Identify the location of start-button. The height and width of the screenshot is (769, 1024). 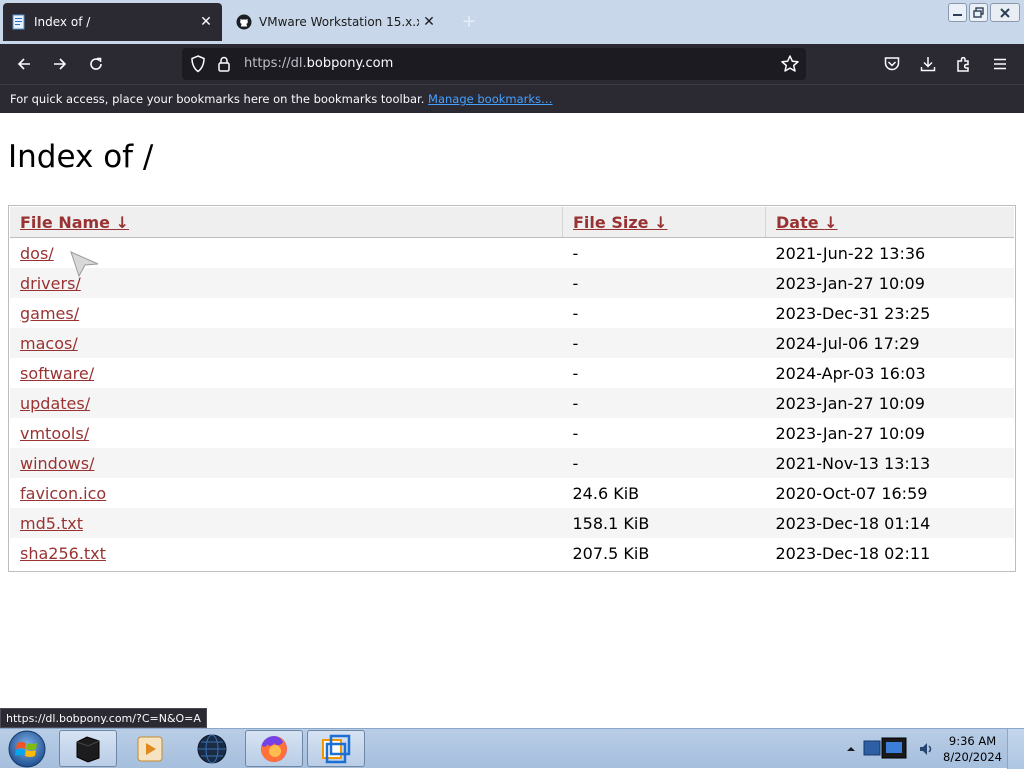
(27, 749).